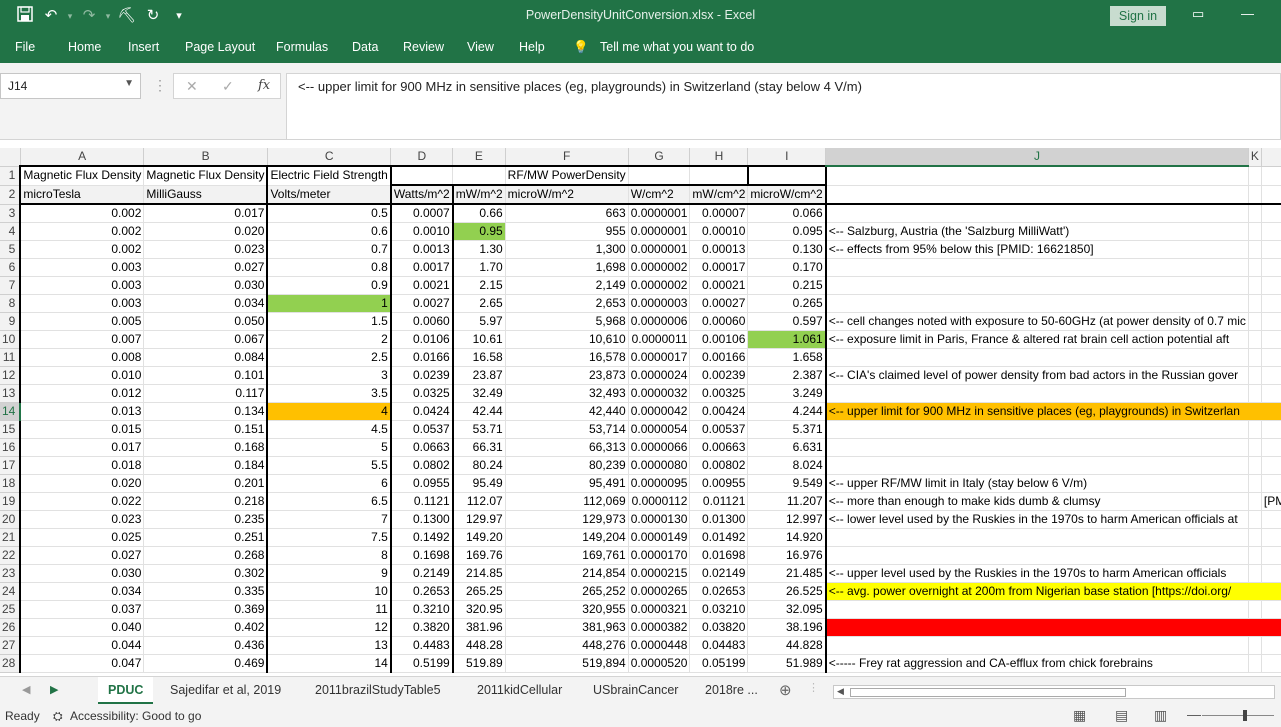 The width and height of the screenshot is (1281, 727). Describe the element at coordinates (659, 157) in the screenshot. I see `column-header-g: G` at that location.